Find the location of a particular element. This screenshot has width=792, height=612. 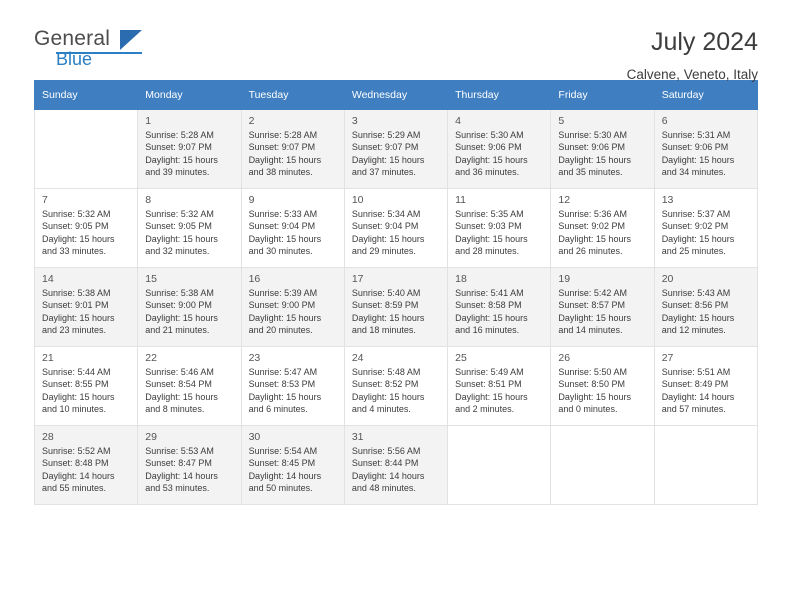

day-detail-line: Sunrise: 5:42 AM is located at coordinates (592, 293).